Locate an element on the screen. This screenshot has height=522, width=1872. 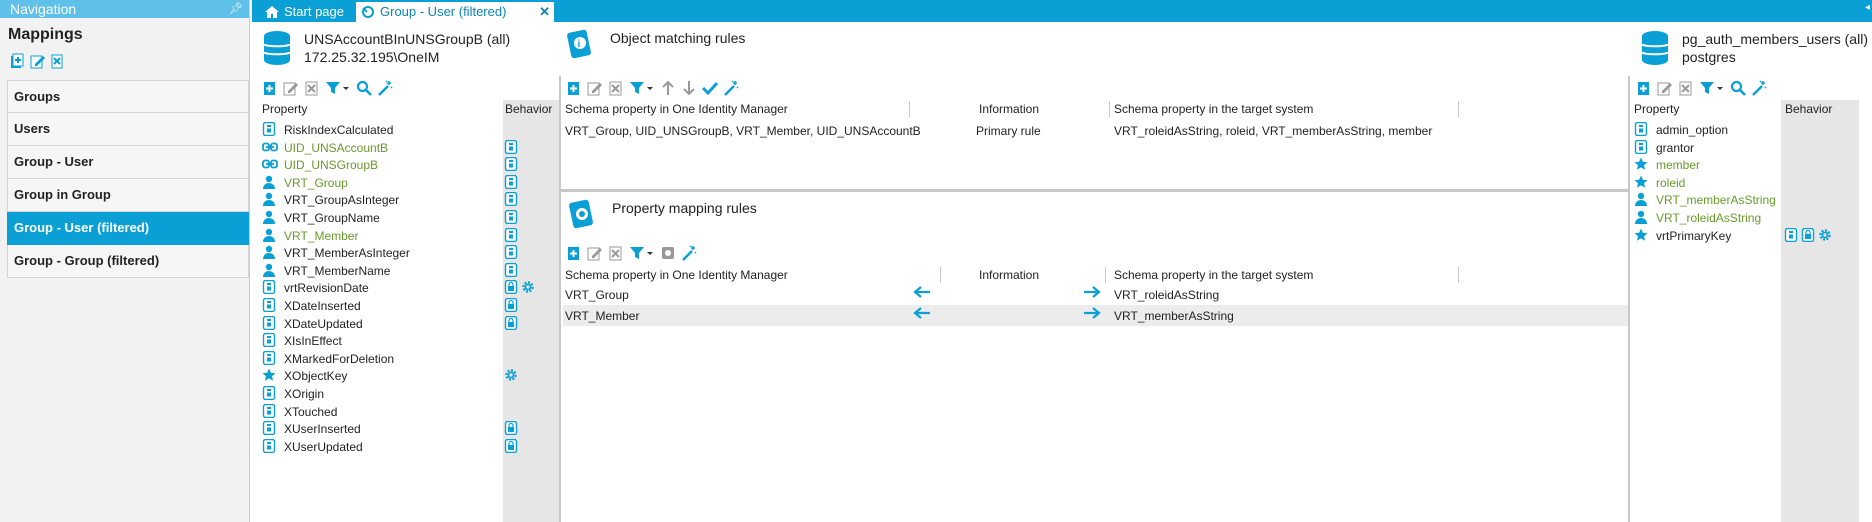
behavior-lock-icon is located at coordinates (511, 447).